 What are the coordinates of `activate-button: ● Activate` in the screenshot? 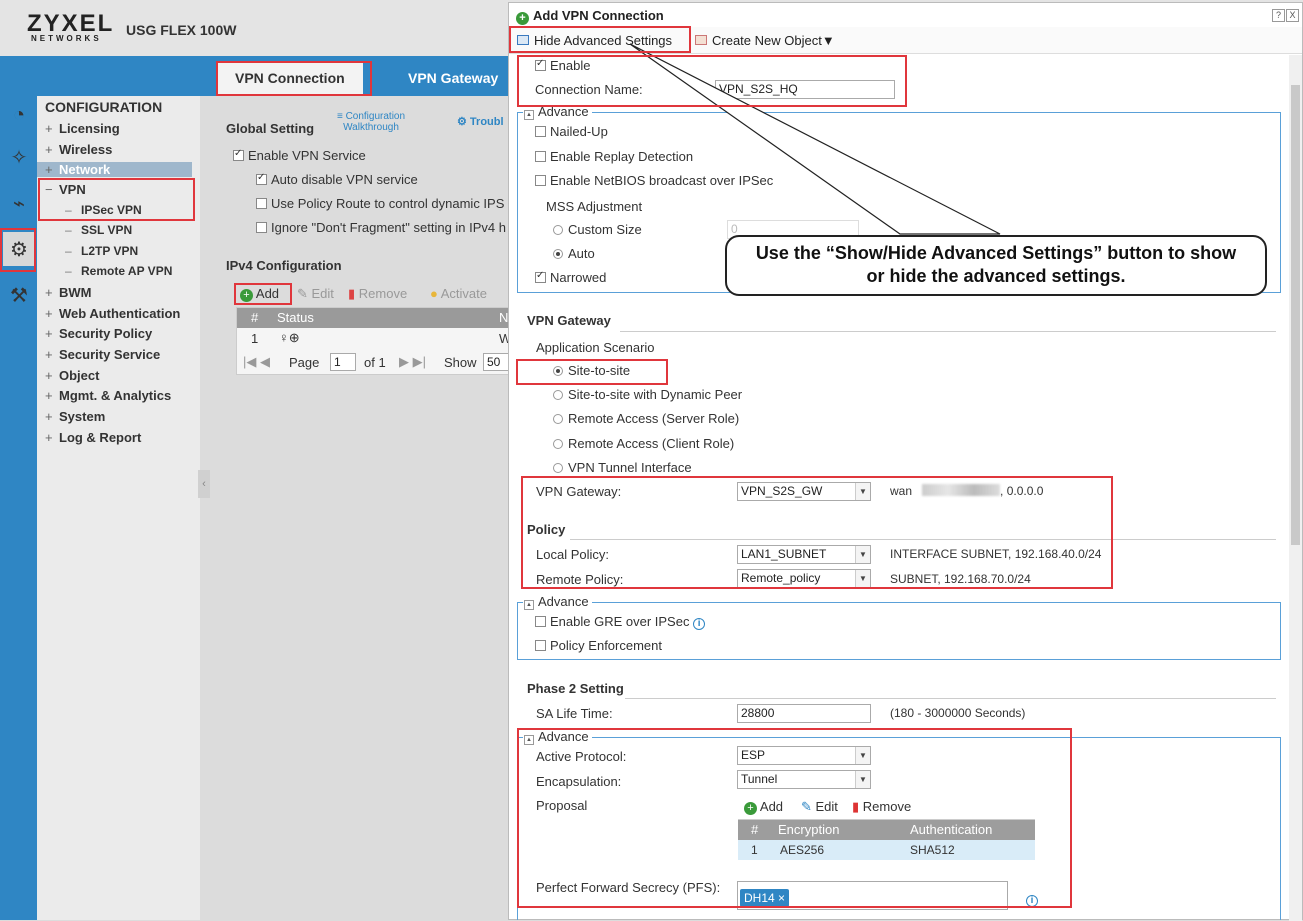 It's located at (458, 293).